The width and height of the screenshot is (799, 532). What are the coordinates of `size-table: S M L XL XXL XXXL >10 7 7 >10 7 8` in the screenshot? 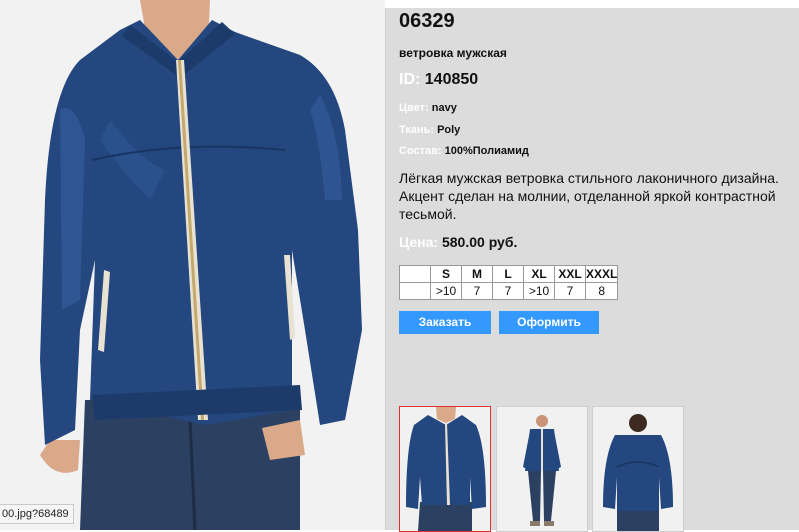 It's located at (509, 282).